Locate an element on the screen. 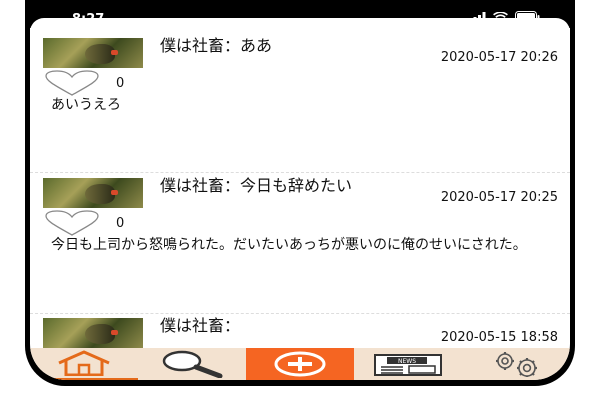 Image resolution: width=600 pixels, height=400 pixels. post-title: 僕は社畜： is located at coordinates (200, 325).